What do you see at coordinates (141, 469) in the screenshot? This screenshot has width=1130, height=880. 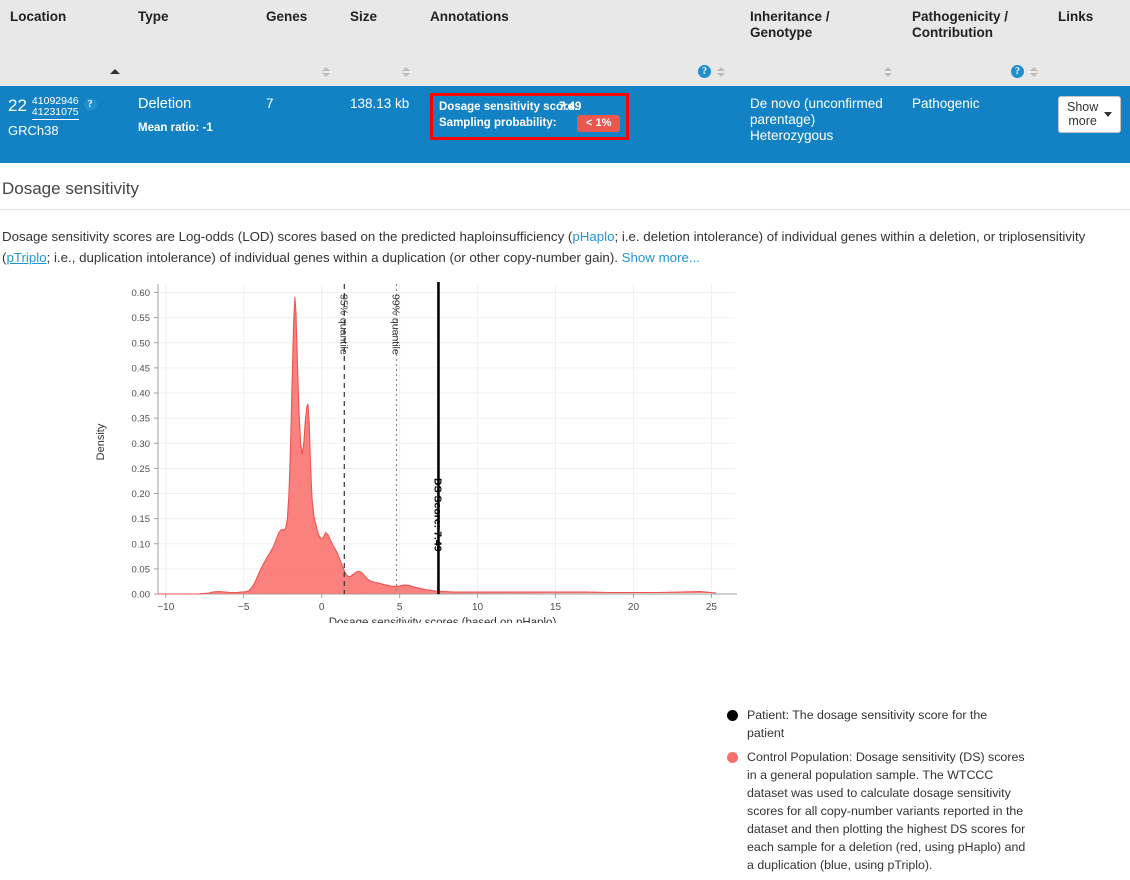 I see `svg-text: 0.25` at bounding box center [141, 469].